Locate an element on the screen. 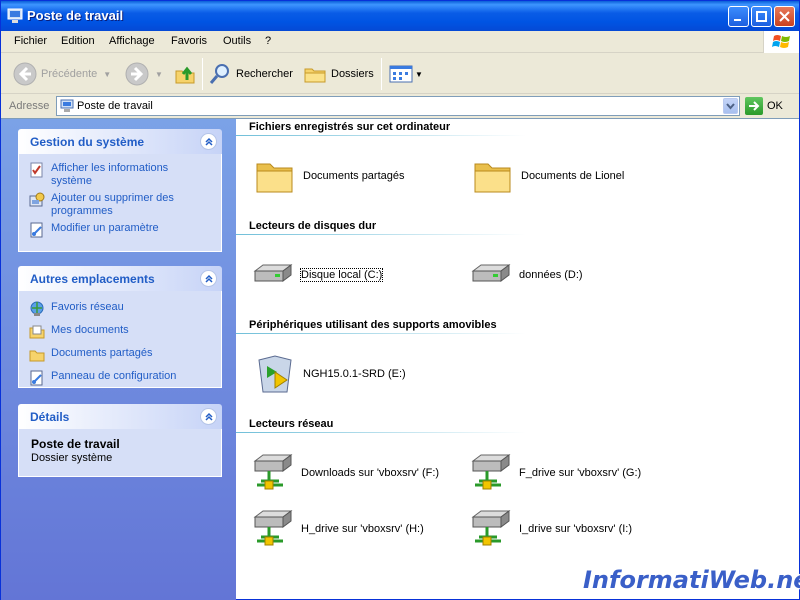  place-label: Mes documents is located at coordinates (90, 330).